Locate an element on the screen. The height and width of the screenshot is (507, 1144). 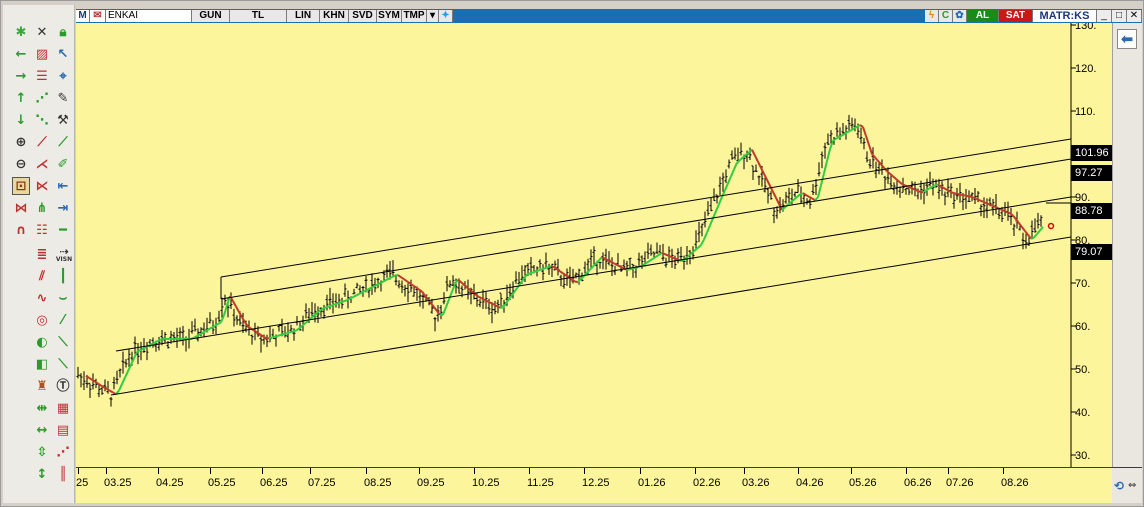
speed-lines-icon: ⋌ is located at coordinates (42, 164).